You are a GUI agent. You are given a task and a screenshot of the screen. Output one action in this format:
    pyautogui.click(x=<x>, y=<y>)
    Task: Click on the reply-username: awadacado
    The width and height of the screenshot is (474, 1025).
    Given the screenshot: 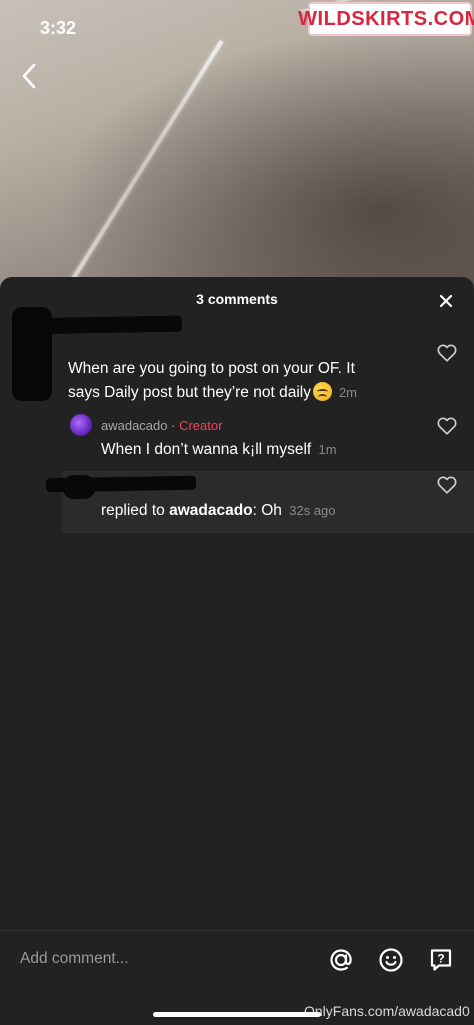 What is the action you would take?
    pyautogui.click(x=134, y=425)
    